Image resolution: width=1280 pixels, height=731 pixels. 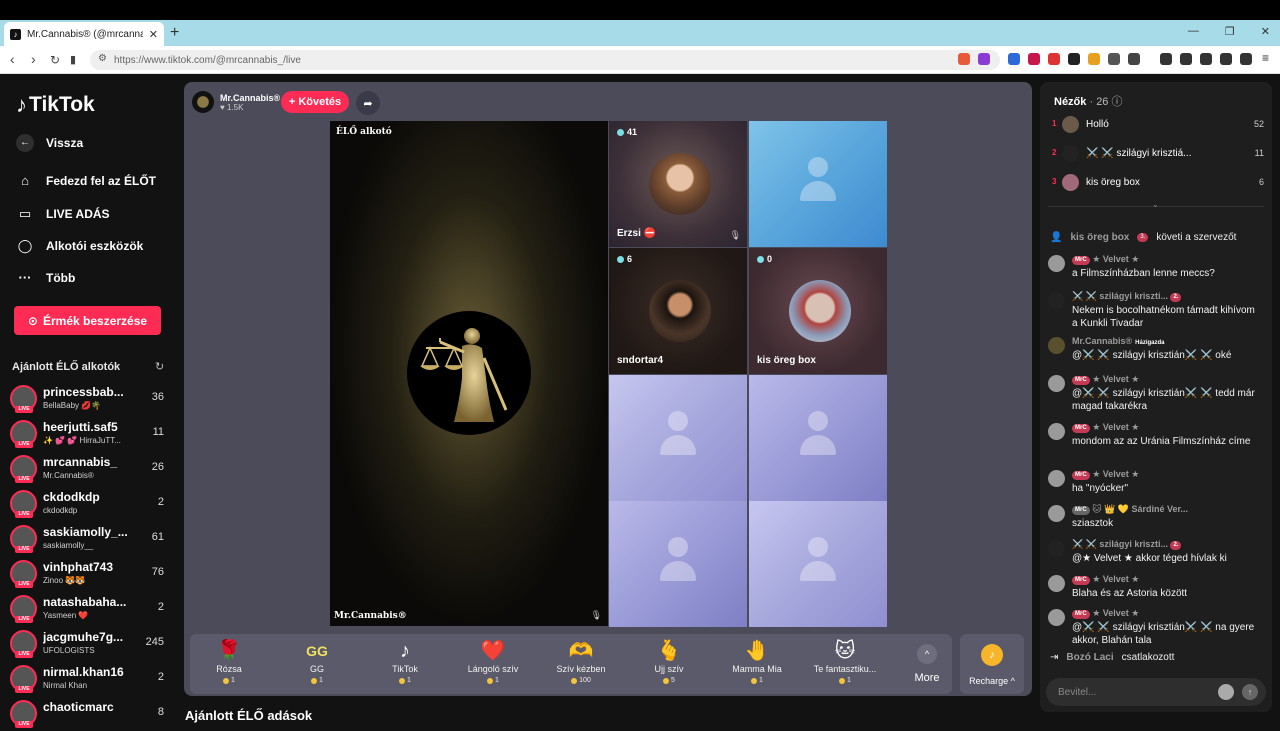 What do you see at coordinates (90, 574) in the screenshot?
I see `recommended-creator-item: LIVE vinhphat743 Zinoo 🐯🐯 76` at bounding box center [90, 574].